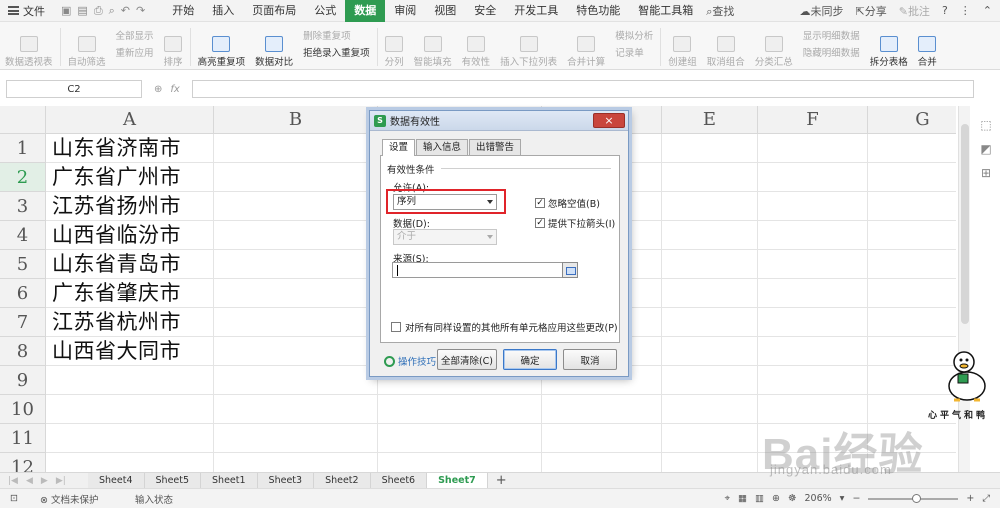 This screenshot has height=508, width=1000. I want to click on macro-icon: ⊡, so click(20, 498).